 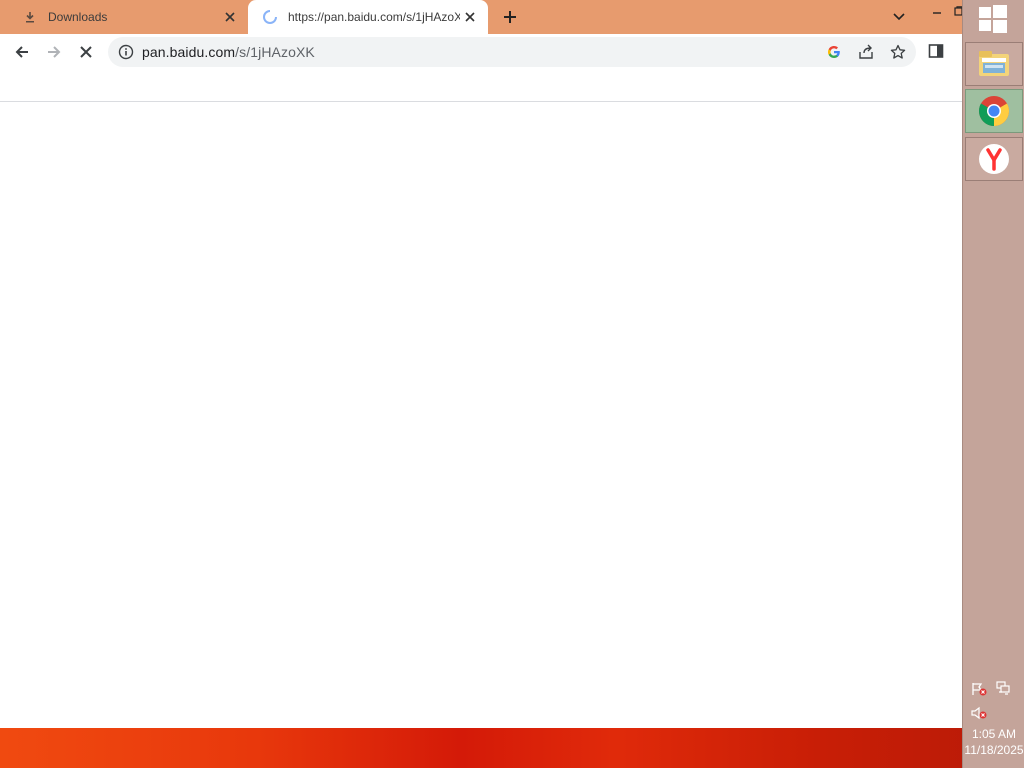 What do you see at coordinates (1003, 688) in the screenshot?
I see `network-icon` at bounding box center [1003, 688].